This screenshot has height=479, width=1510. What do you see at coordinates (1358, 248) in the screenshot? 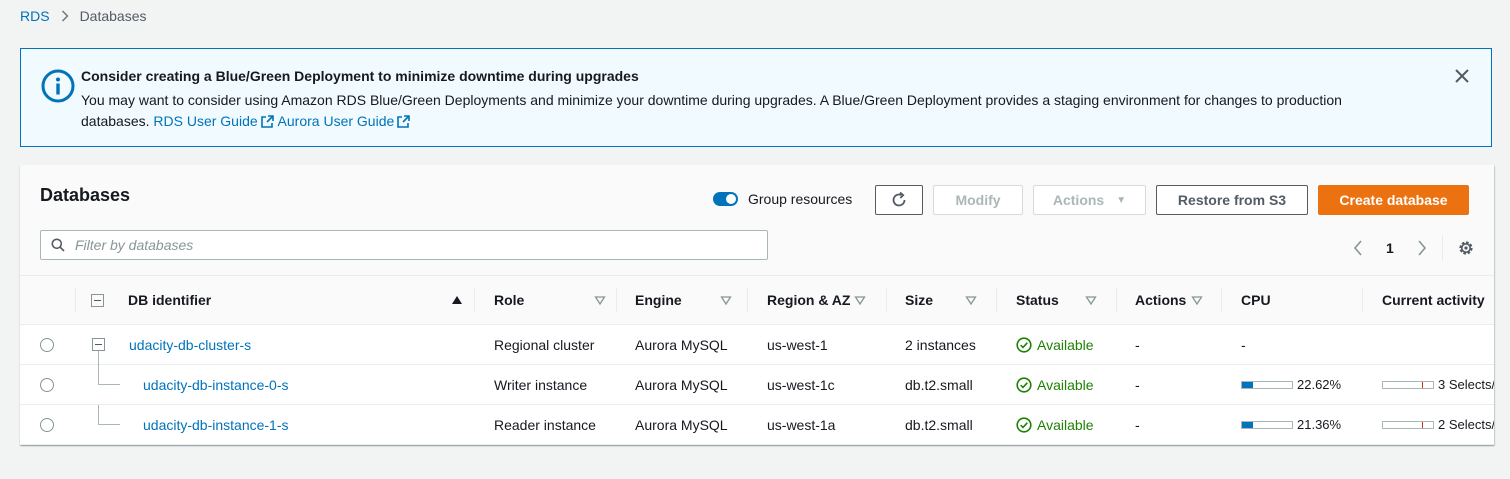
I see `chevron-left-icon` at bounding box center [1358, 248].